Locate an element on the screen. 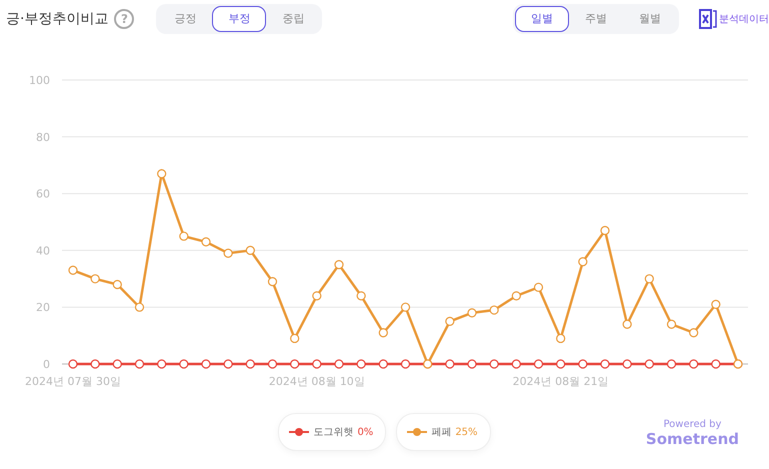 The width and height of the screenshot is (769, 469). y-tick-label: 20 is located at coordinates (43, 307).